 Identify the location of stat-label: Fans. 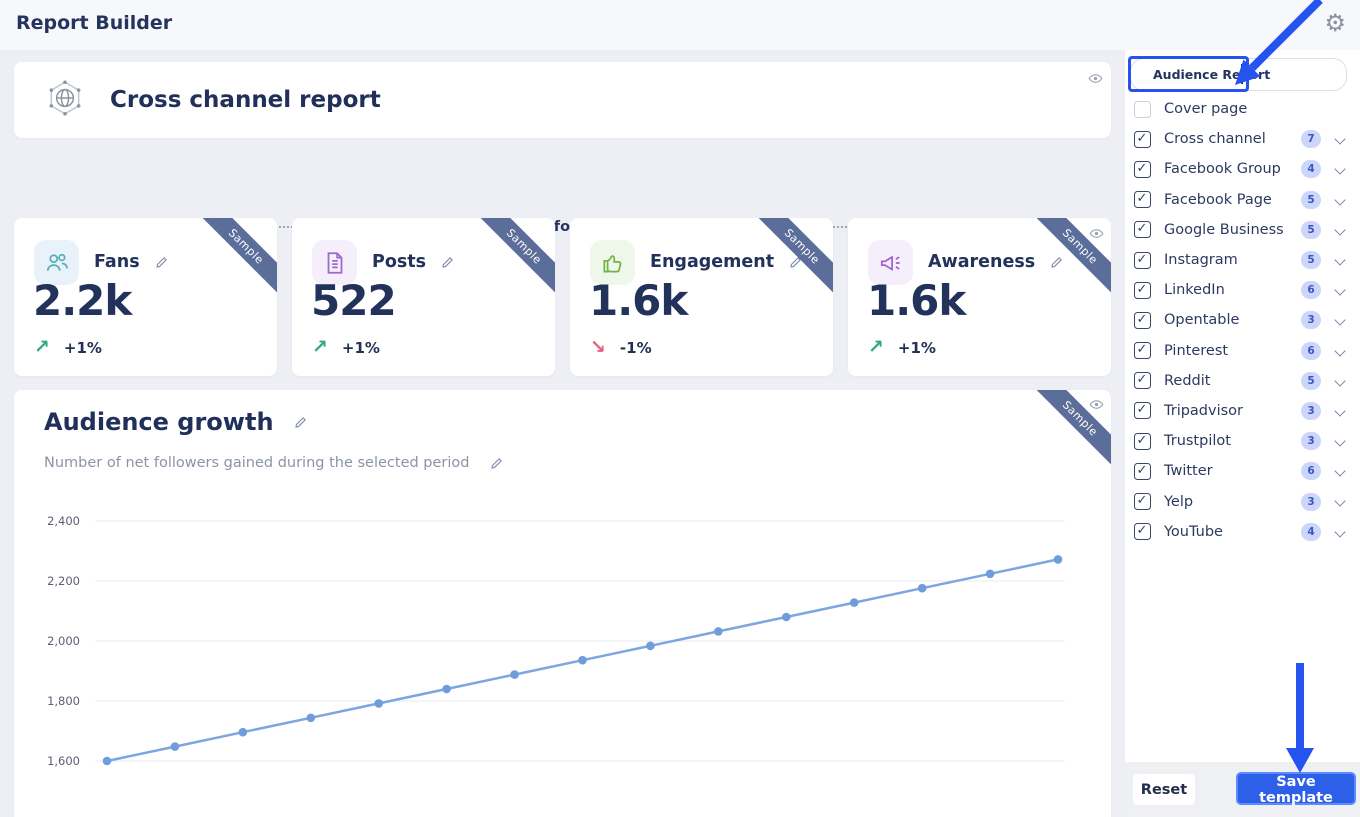
(117, 262).